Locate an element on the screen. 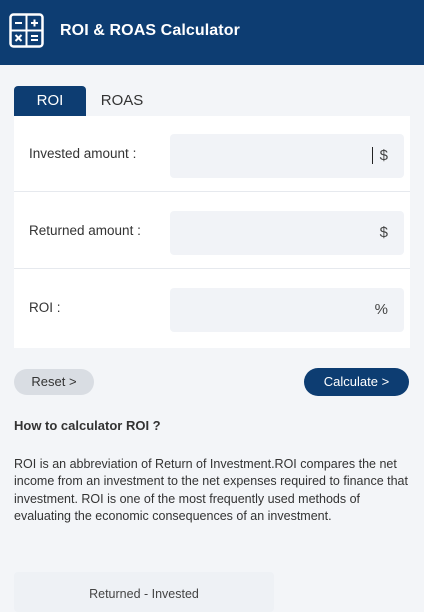 The width and height of the screenshot is (424, 612). app-header: ROI & ROAS Calculator is located at coordinates (212, 32).